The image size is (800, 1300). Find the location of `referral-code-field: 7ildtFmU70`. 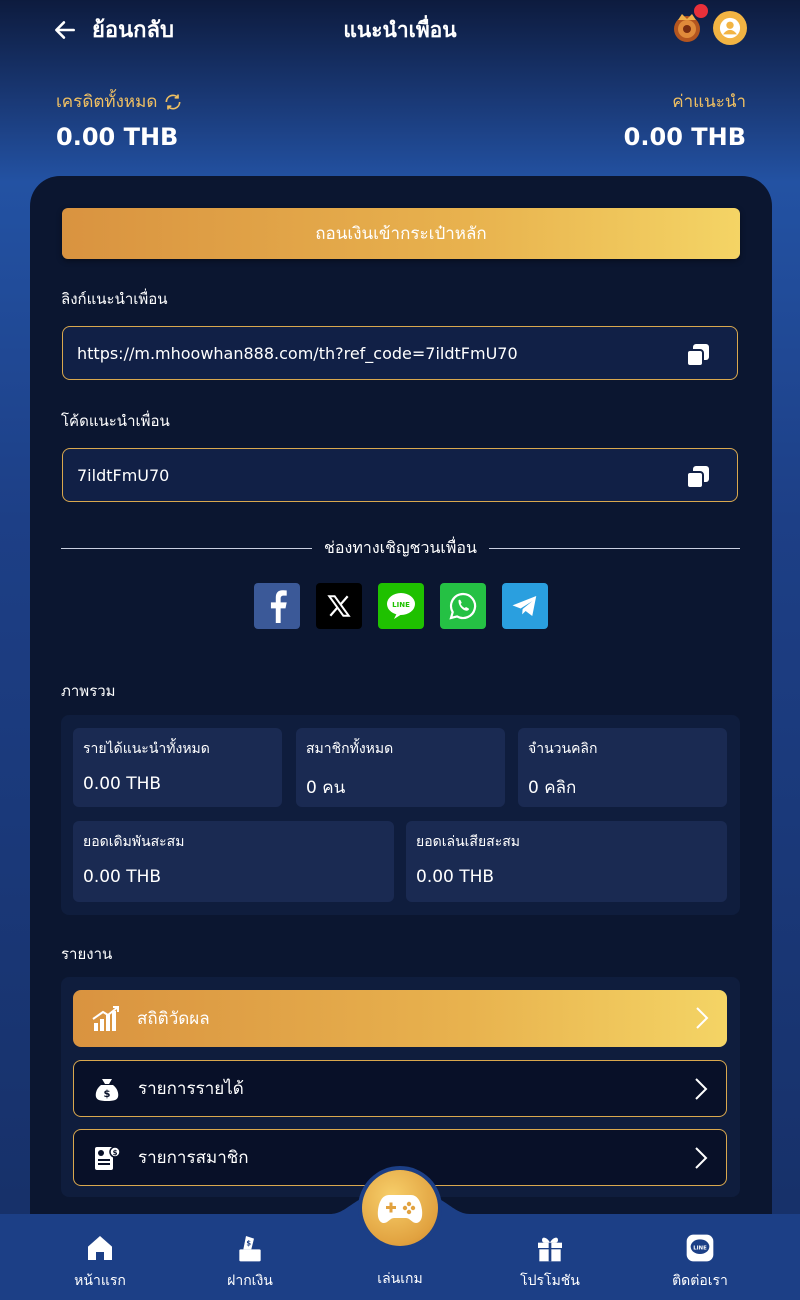

referral-code-field: 7ildtFmU70 is located at coordinates (400, 475).